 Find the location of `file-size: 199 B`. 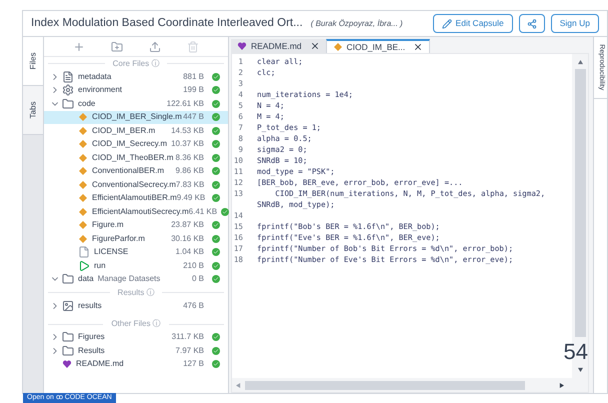

file-size: 199 B is located at coordinates (193, 90).